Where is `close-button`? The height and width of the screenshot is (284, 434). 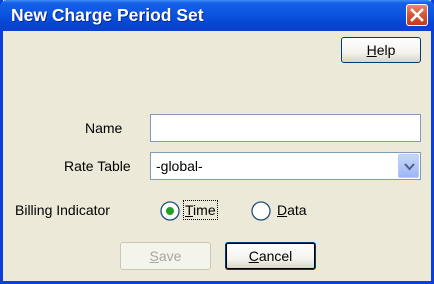 close-button is located at coordinates (417, 15).